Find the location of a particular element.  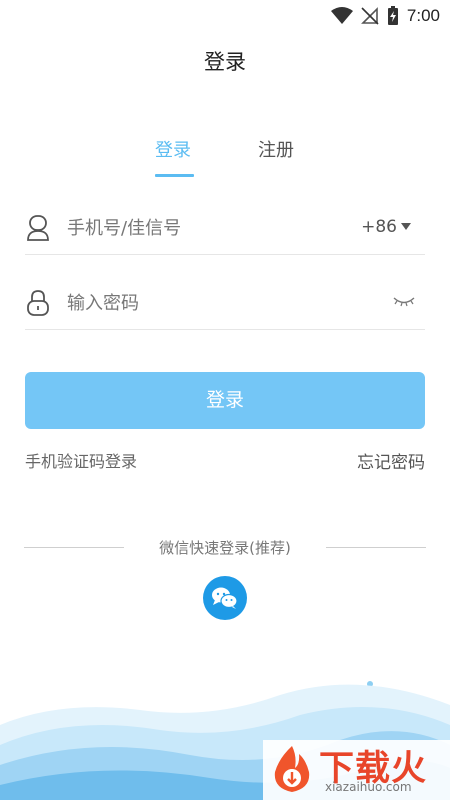

password-field is located at coordinates (225, 303).